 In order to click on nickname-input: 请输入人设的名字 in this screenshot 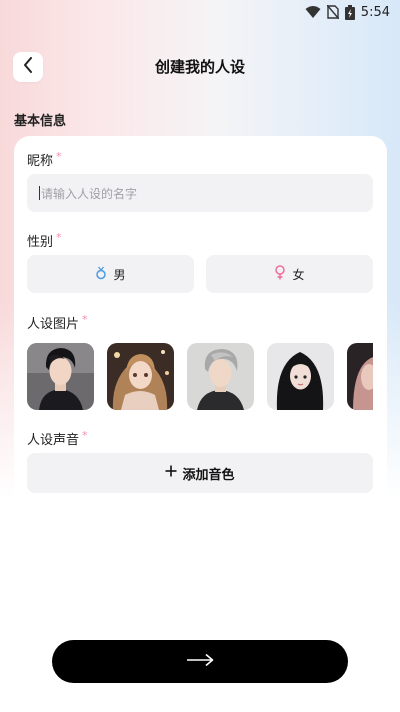, I will do `click(200, 193)`.